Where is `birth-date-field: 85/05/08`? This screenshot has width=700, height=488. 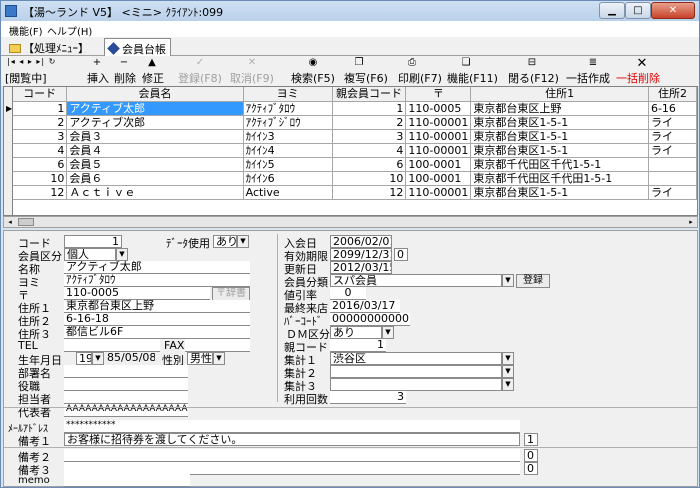
birth-date-field: 85/05/08 is located at coordinates (130, 358).